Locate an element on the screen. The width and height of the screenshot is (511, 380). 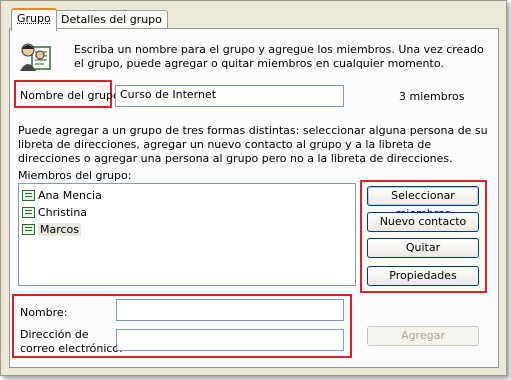
new-contact-button: Nuevo contacto is located at coordinates (423, 222).